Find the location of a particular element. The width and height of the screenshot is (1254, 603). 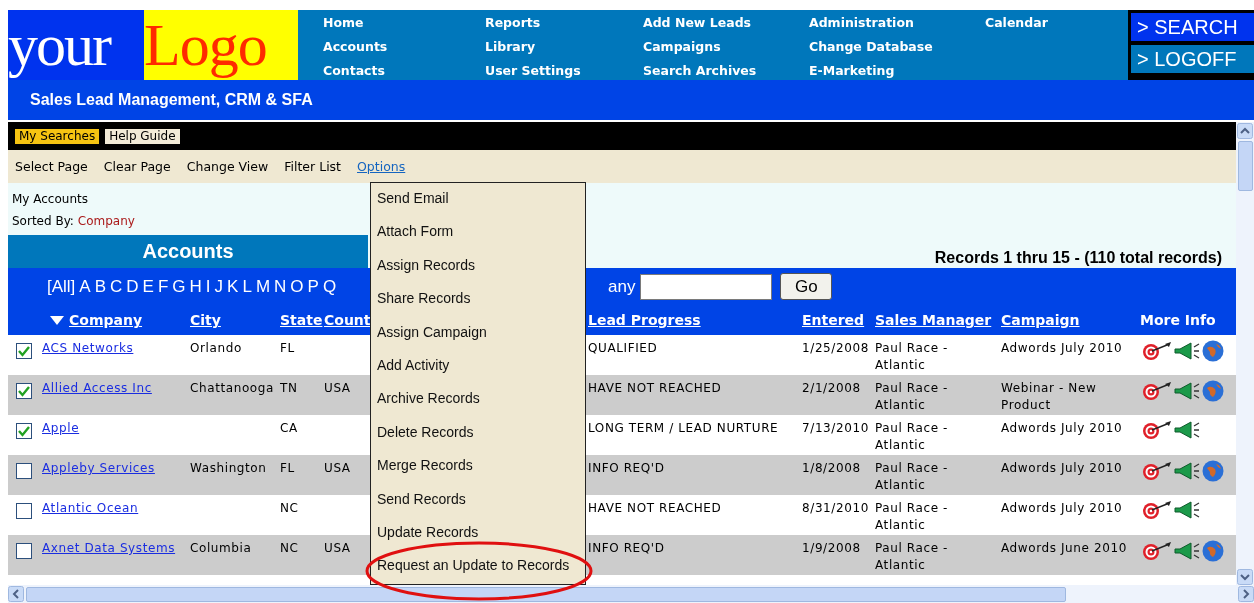

horizontal-scrollbar is located at coordinates (631, 594).